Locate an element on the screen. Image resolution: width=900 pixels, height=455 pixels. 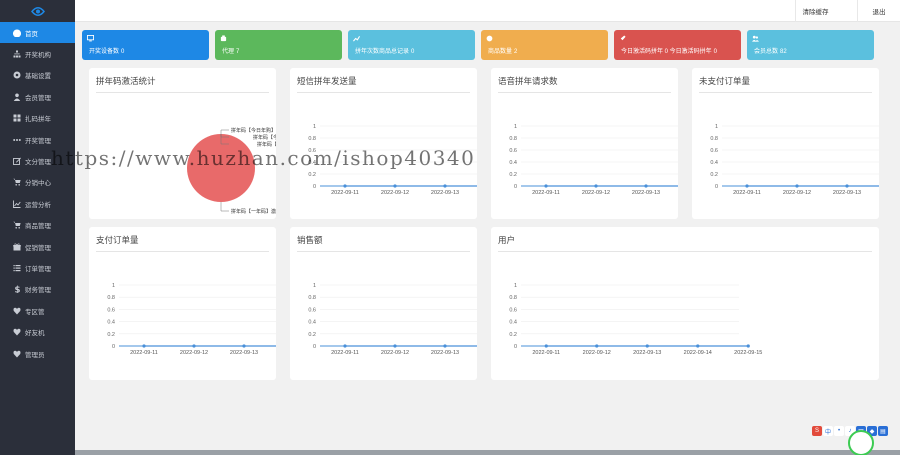
users-icon is located at coordinates (756, 38).